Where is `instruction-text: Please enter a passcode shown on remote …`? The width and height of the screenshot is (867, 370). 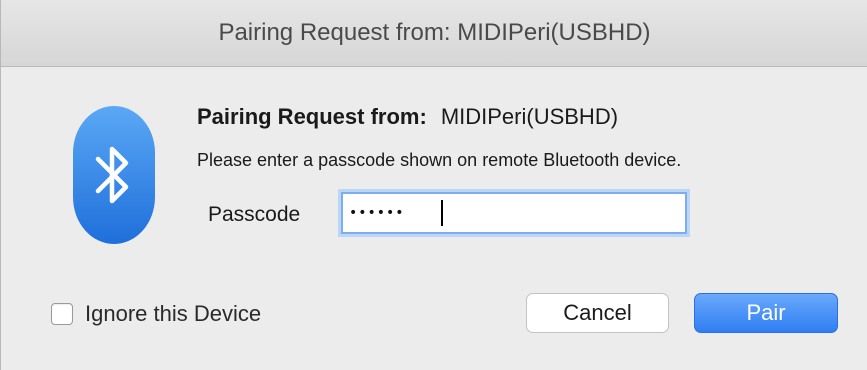 instruction-text: Please enter a passcode shown on remote … is located at coordinates (439, 160).